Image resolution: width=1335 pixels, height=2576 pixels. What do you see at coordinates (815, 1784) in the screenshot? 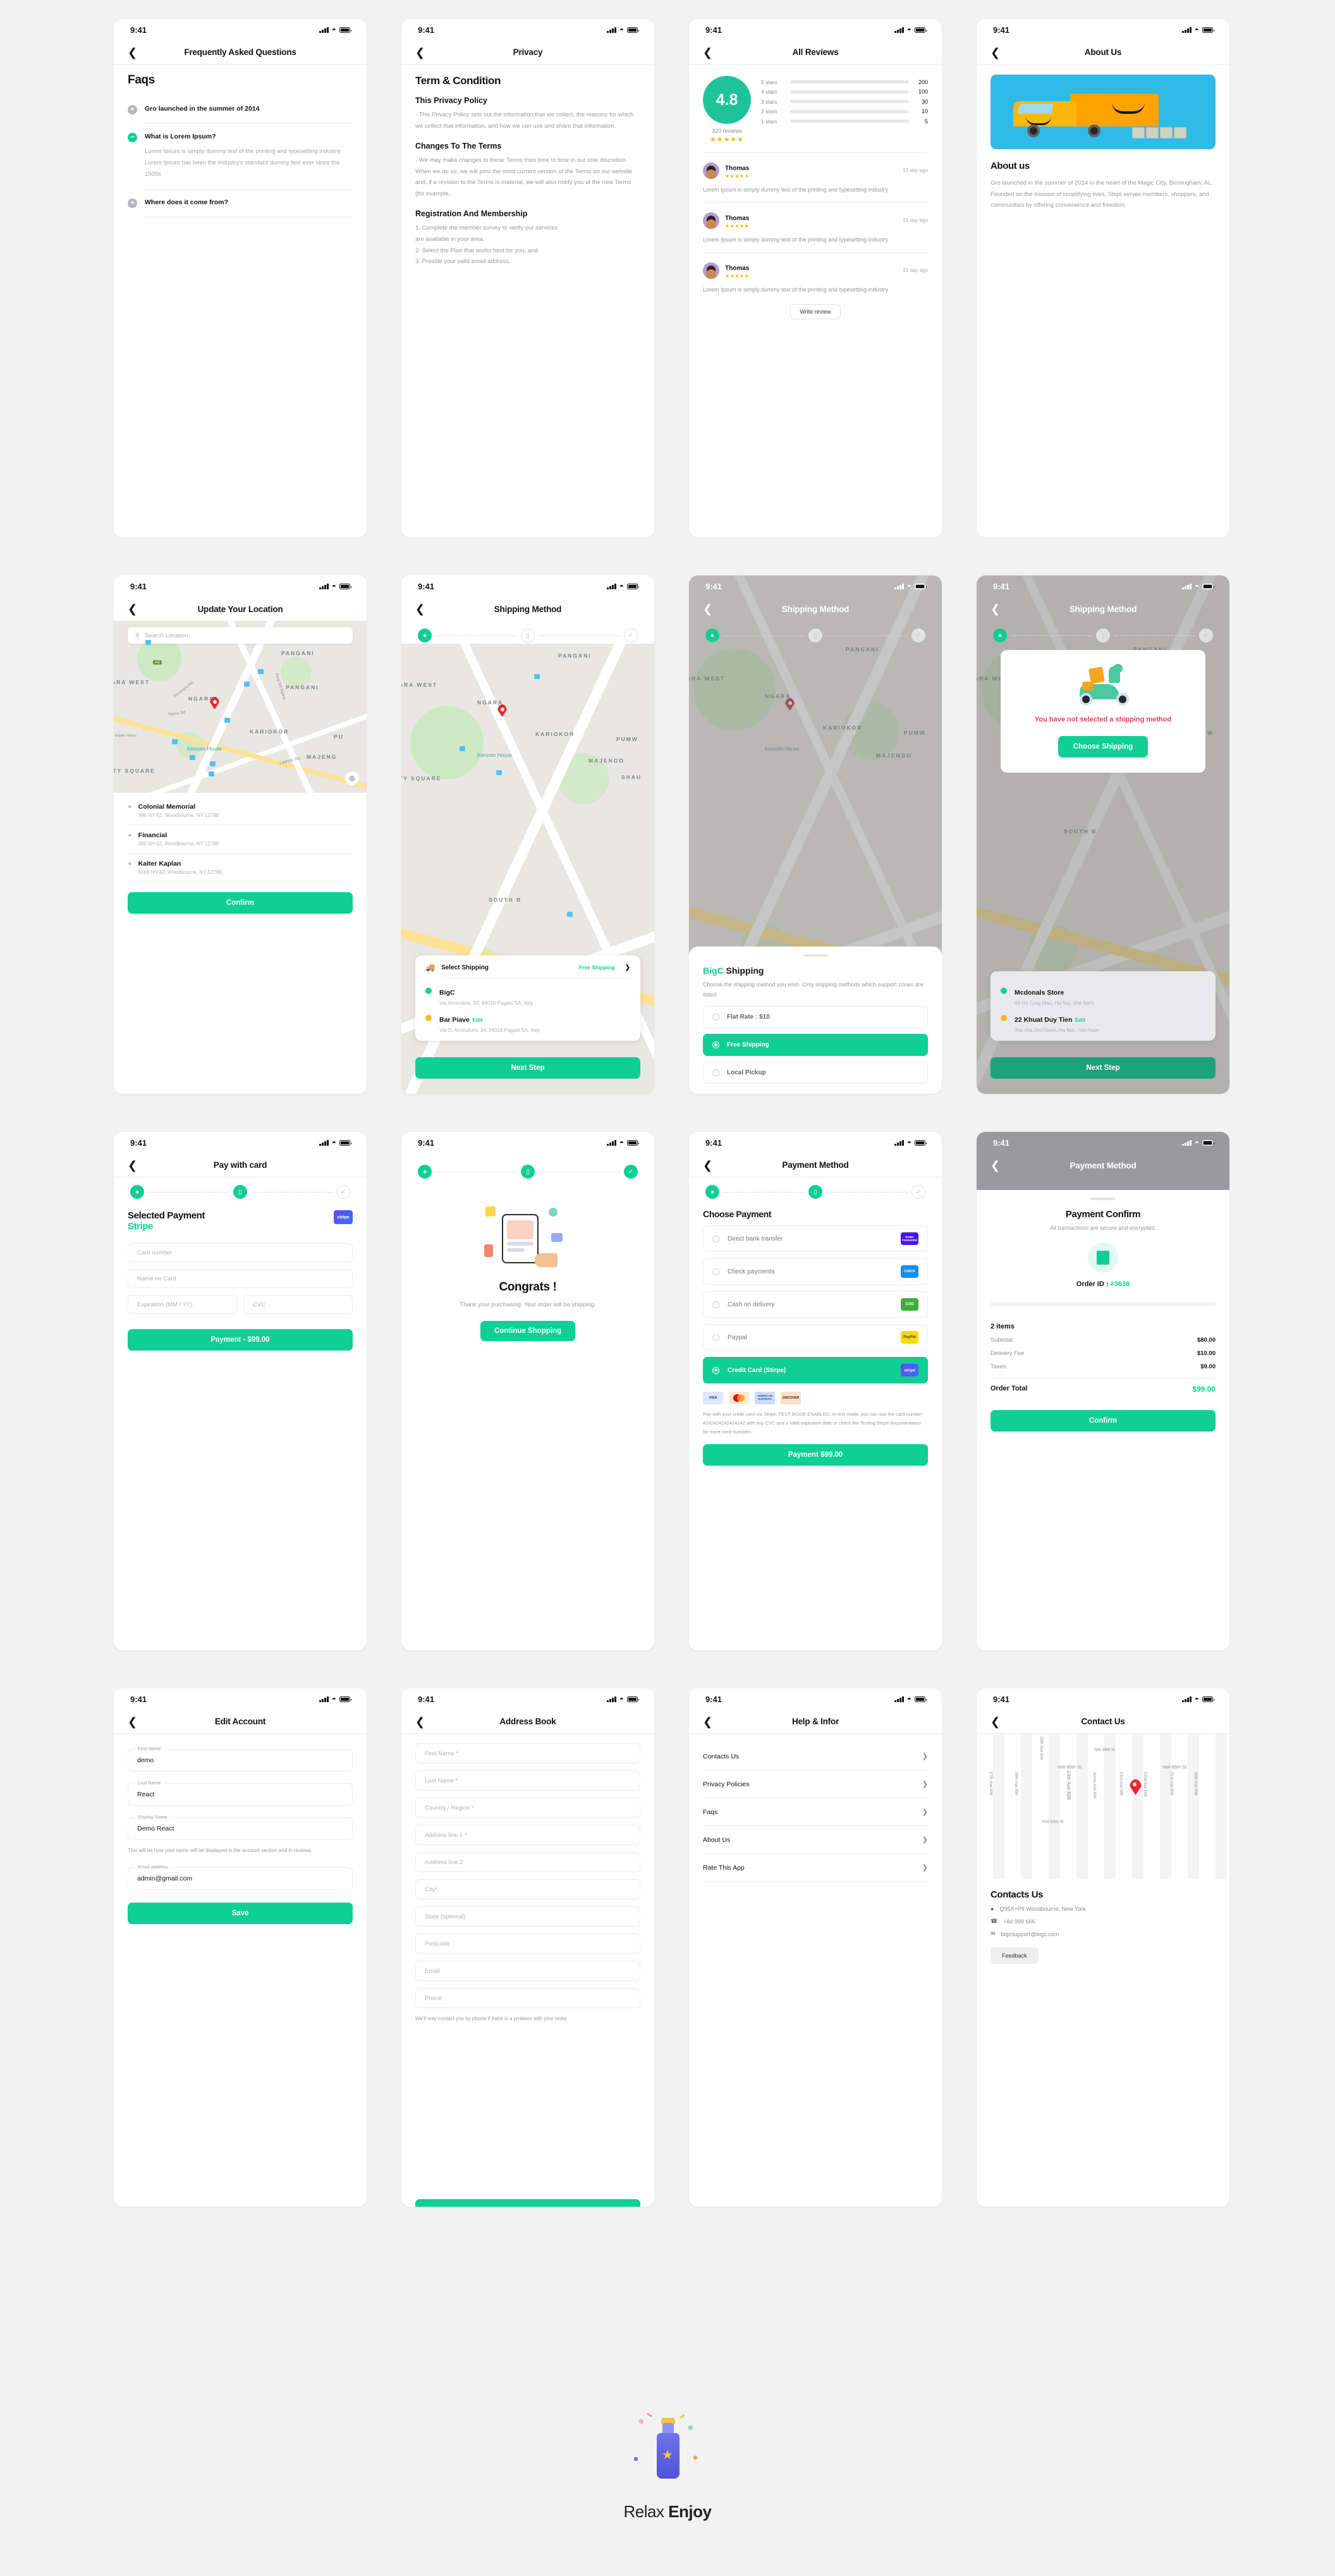
I see `help-item-privacy: Privacy Policies ❯` at bounding box center [815, 1784].